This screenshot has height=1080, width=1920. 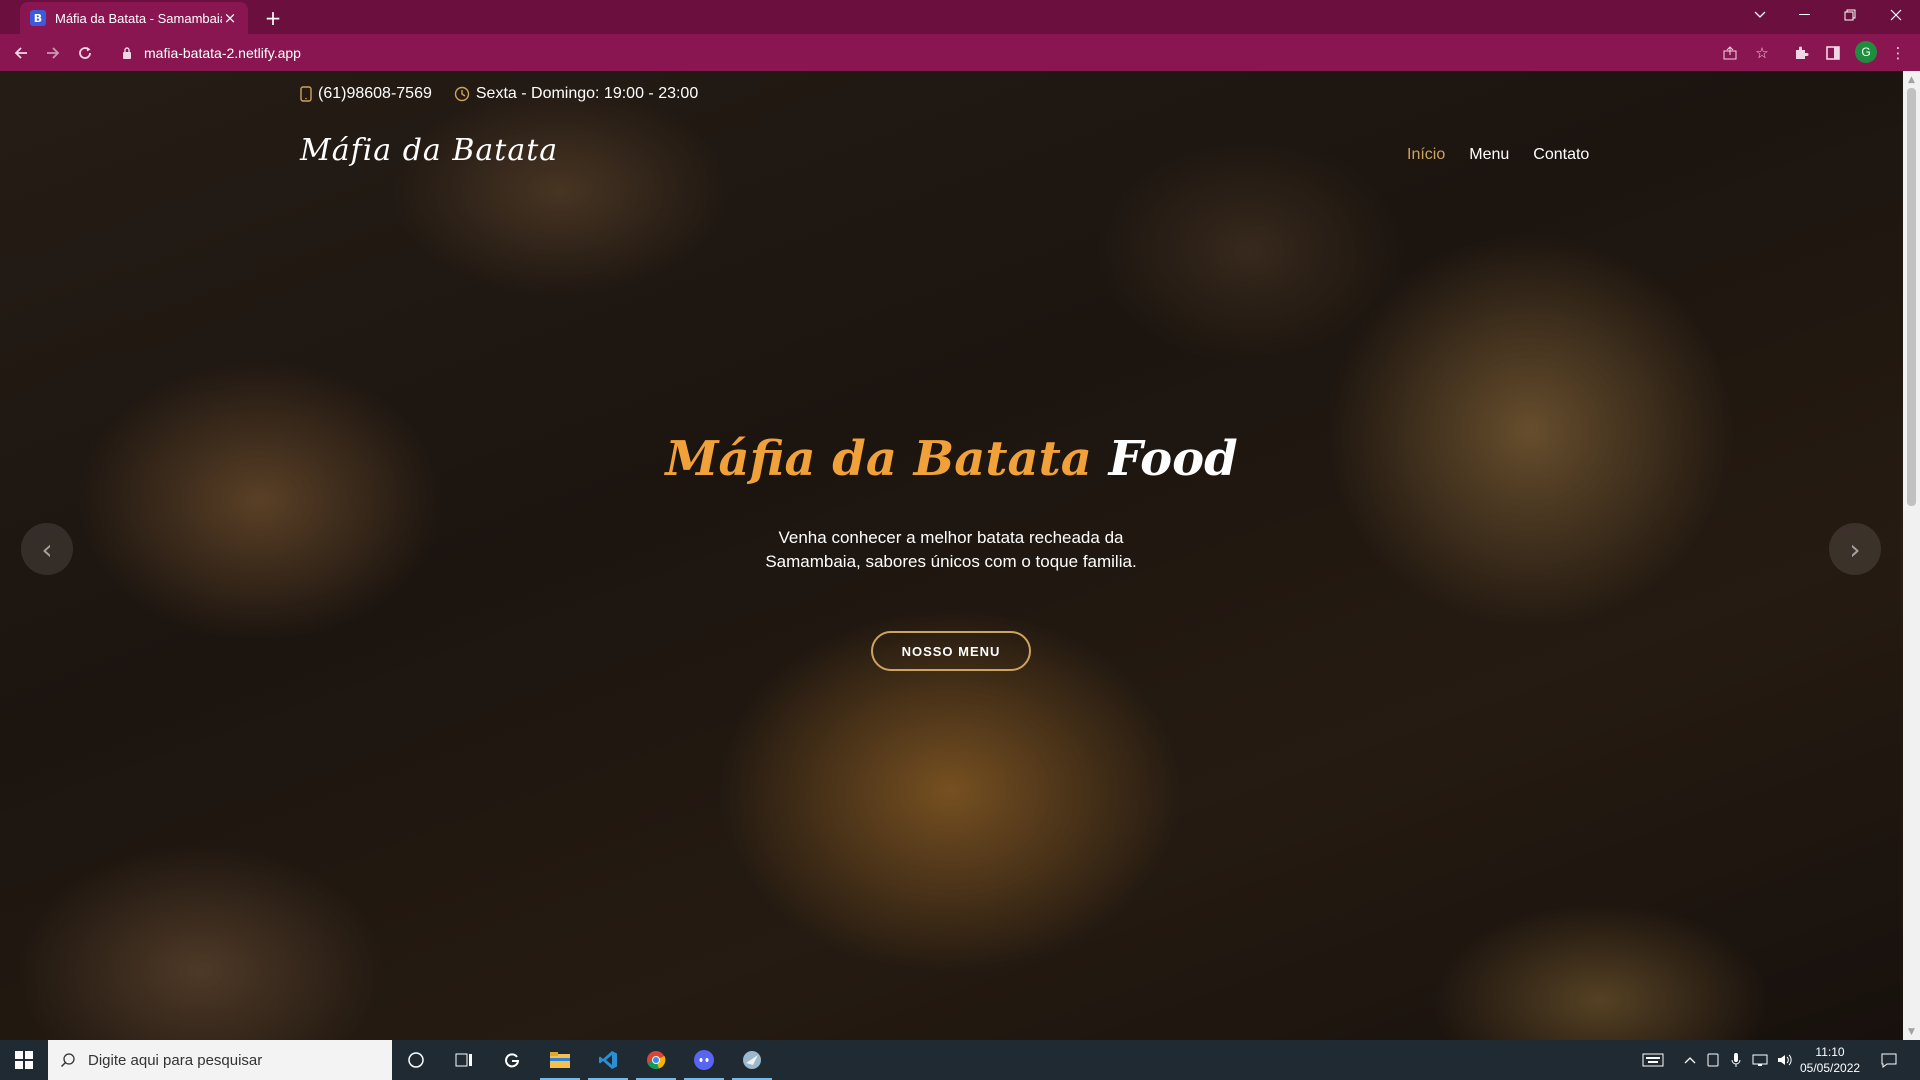 What do you see at coordinates (1730, 53) in the screenshot?
I see `share-icon` at bounding box center [1730, 53].